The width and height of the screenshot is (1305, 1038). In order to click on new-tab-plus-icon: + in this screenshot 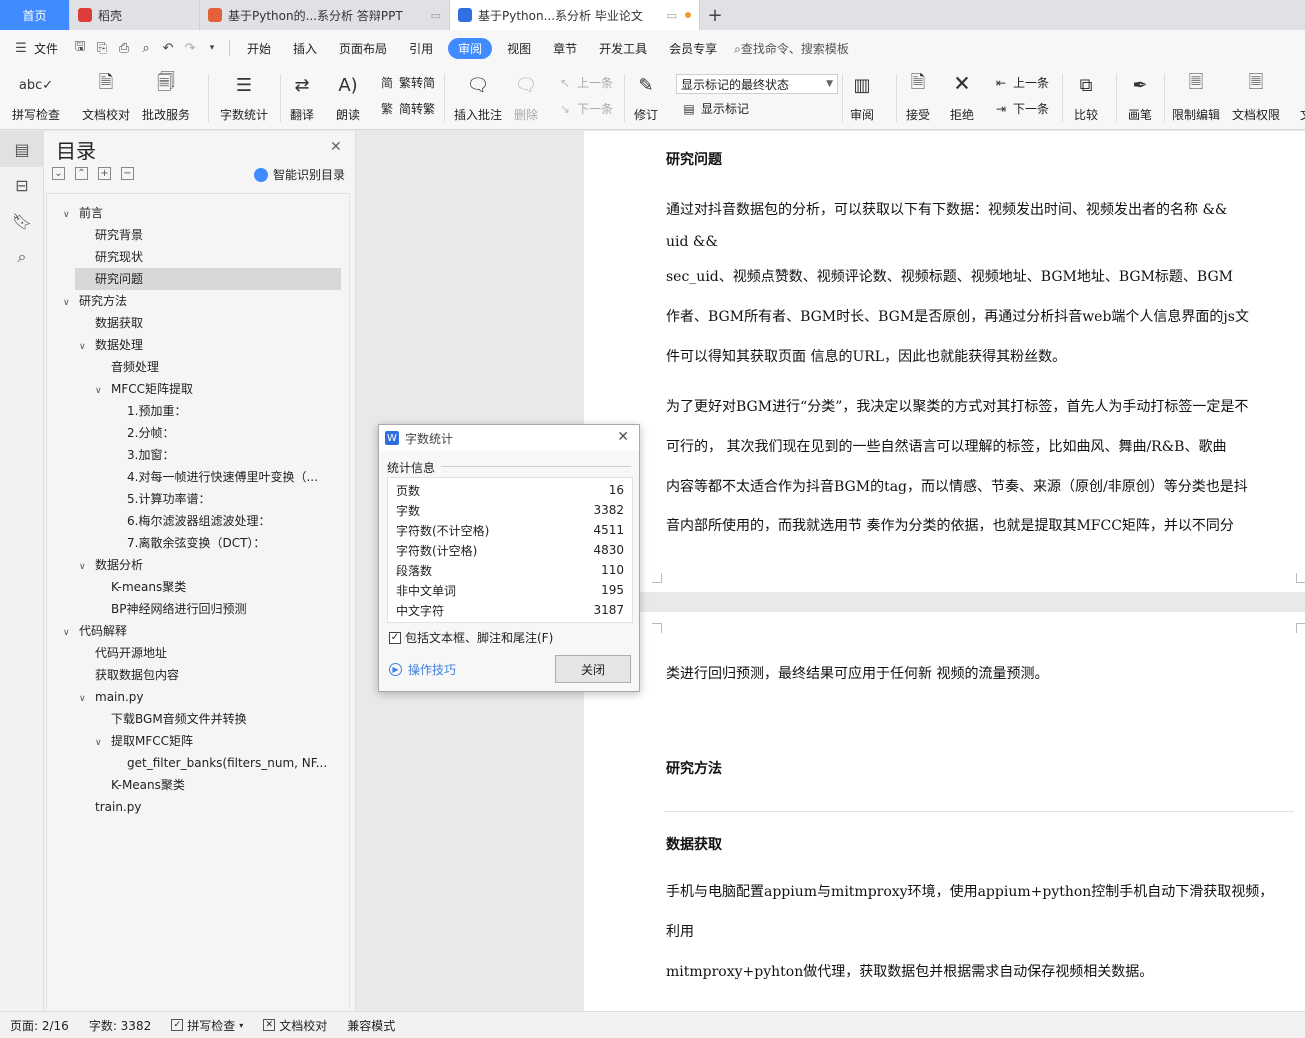, I will do `click(715, 15)`.